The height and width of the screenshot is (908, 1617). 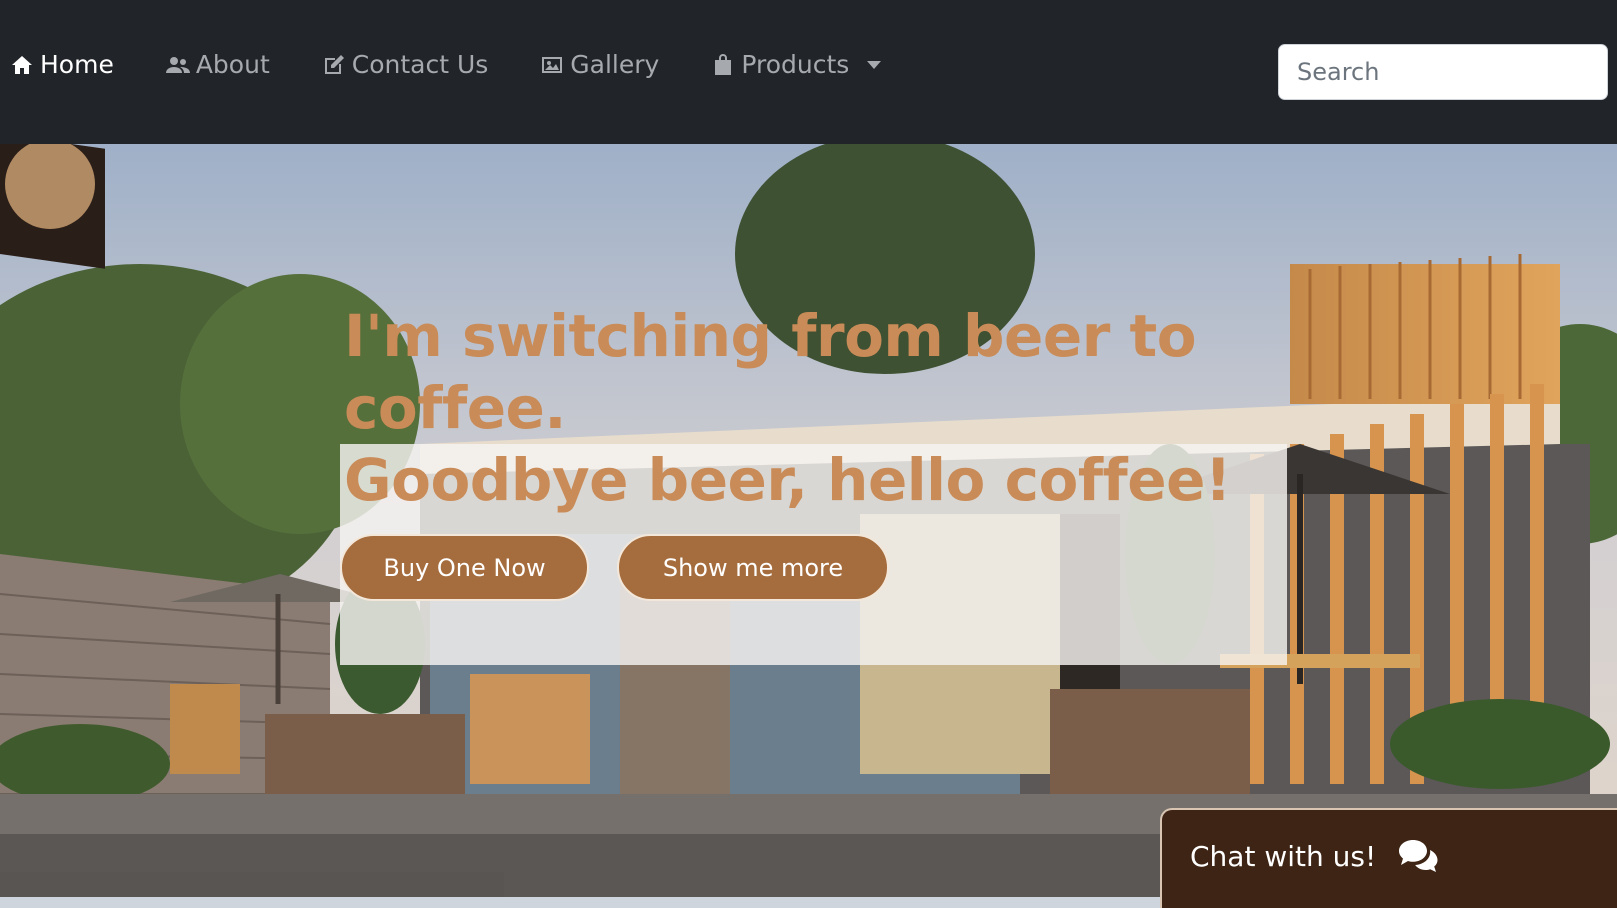 What do you see at coordinates (232, 64) in the screenshot?
I see `nav-item-label: About` at bounding box center [232, 64].